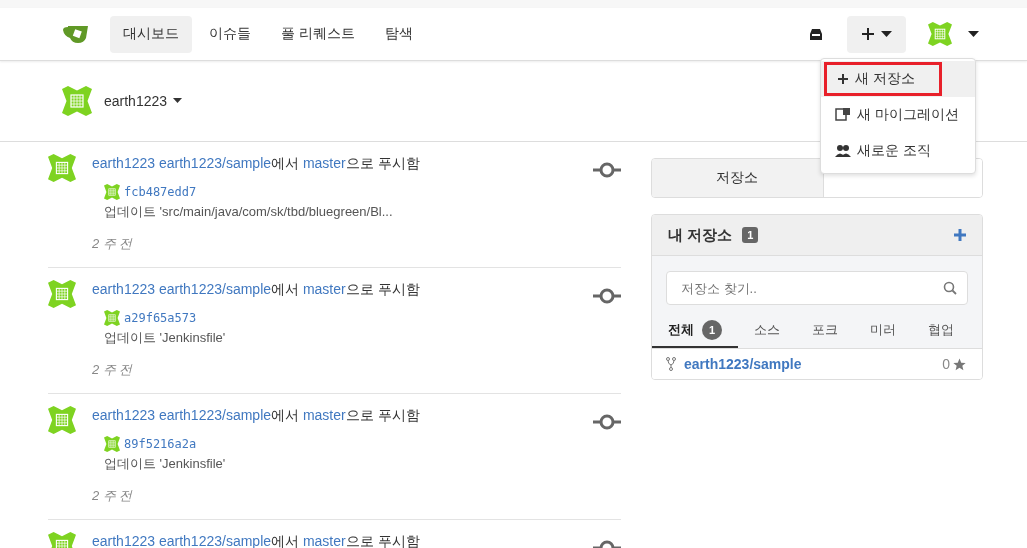  Describe the element at coordinates (941, 330) in the screenshot. I see `filter-tab: 협업` at that location.